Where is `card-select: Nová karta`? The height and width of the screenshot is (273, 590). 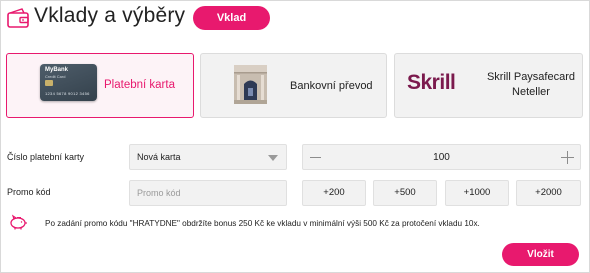 card-select: Nová karta is located at coordinates (208, 157).